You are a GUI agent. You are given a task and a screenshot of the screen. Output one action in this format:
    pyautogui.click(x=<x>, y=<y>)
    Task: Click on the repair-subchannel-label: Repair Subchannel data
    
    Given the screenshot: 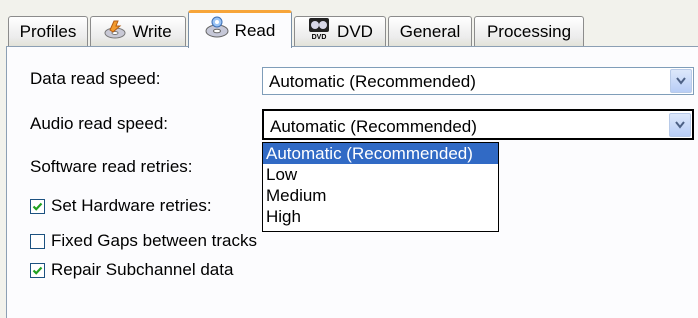 What is the action you would take?
    pyautogui.click(x=142, y=269)
    